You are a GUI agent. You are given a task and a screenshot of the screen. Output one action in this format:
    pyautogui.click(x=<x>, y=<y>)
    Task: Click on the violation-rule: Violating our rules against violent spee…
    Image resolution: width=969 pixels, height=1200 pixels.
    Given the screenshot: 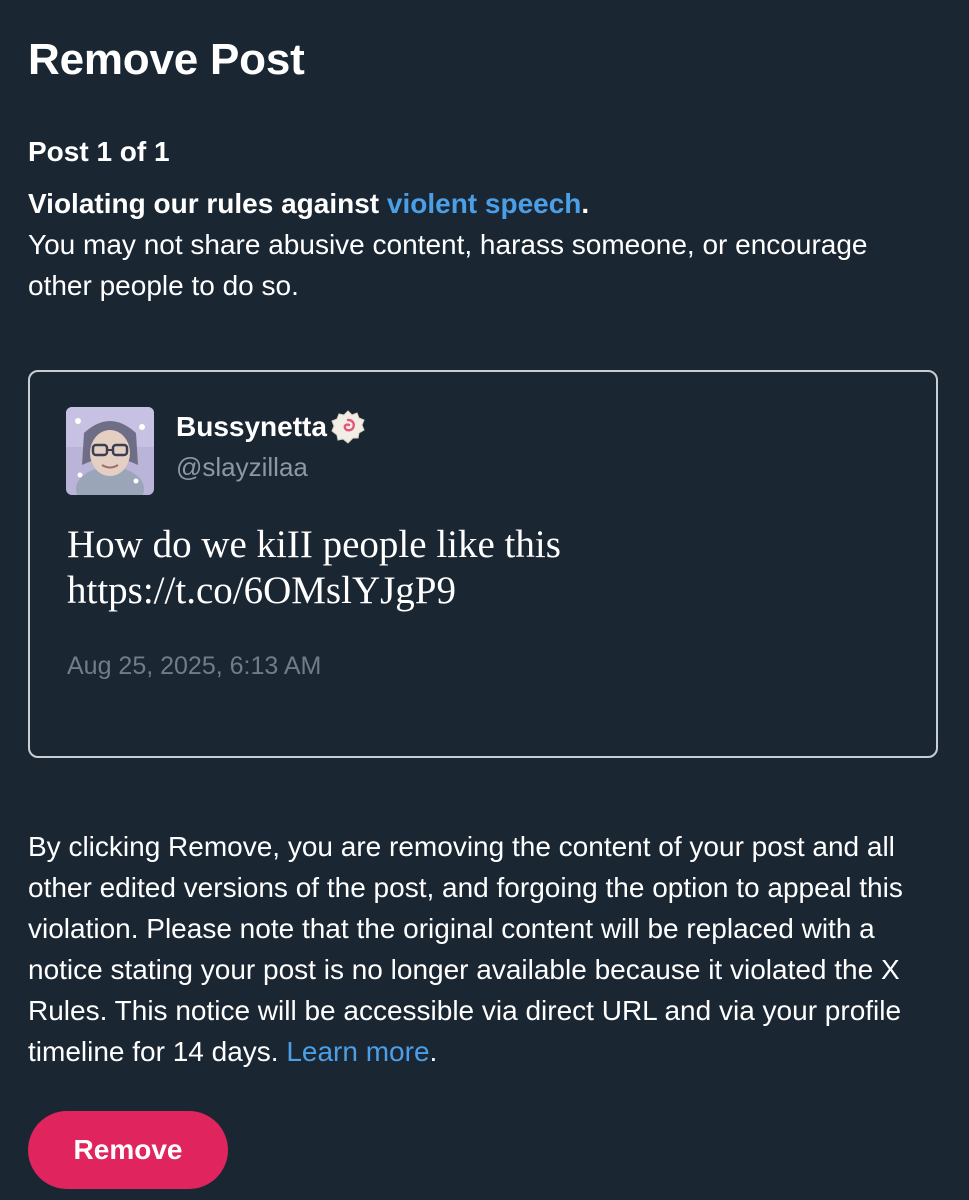 What is the action you would take?
    pyautogui.click(x=478, y=203)
    